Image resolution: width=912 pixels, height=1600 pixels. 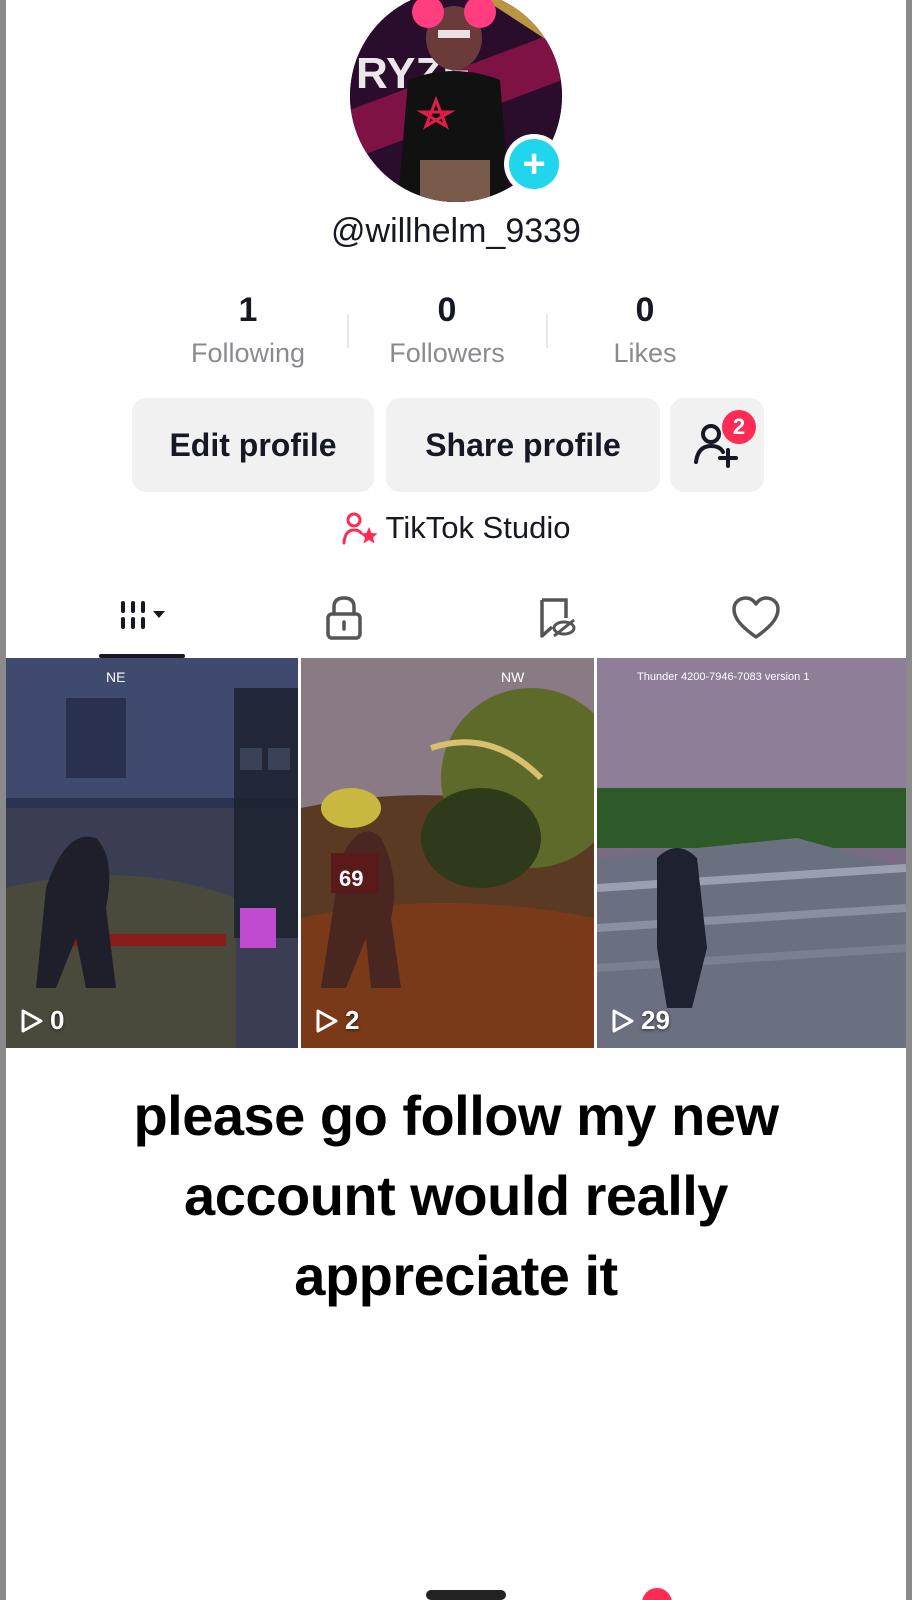 I want to click on video-thumbnail: 69 NW 2, so click(x=447, y=853).